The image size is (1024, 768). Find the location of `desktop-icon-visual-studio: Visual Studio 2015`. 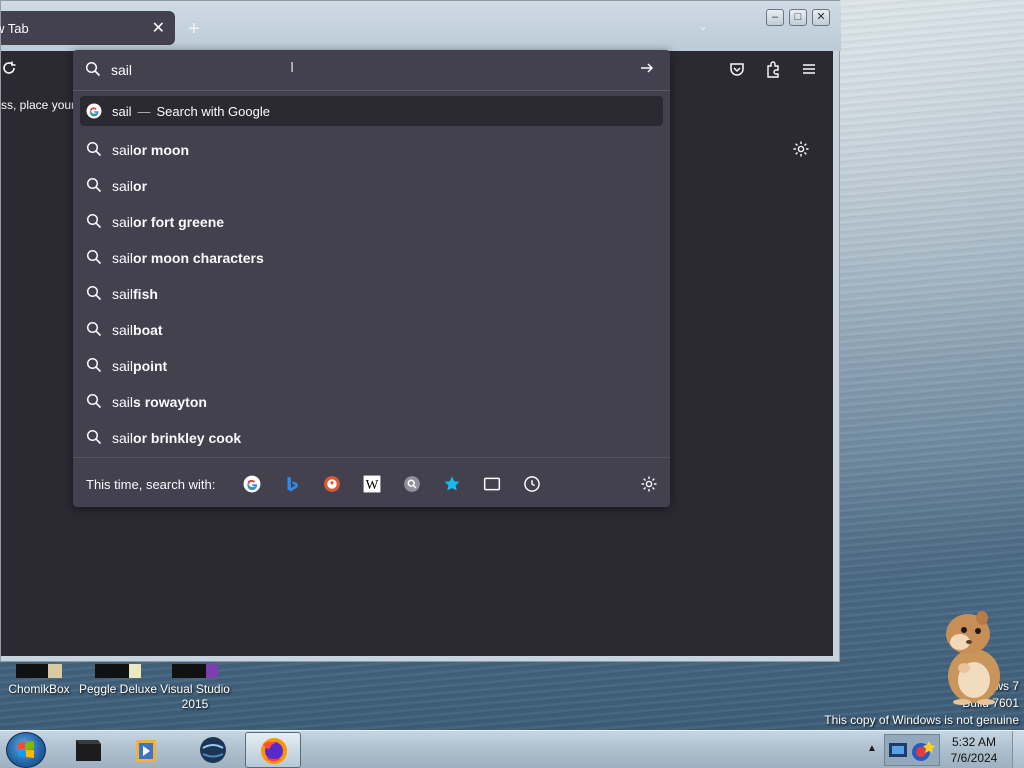

desktop-icon-visual-studio: Visual Studio 2015 is located at coordinates (195, 688).